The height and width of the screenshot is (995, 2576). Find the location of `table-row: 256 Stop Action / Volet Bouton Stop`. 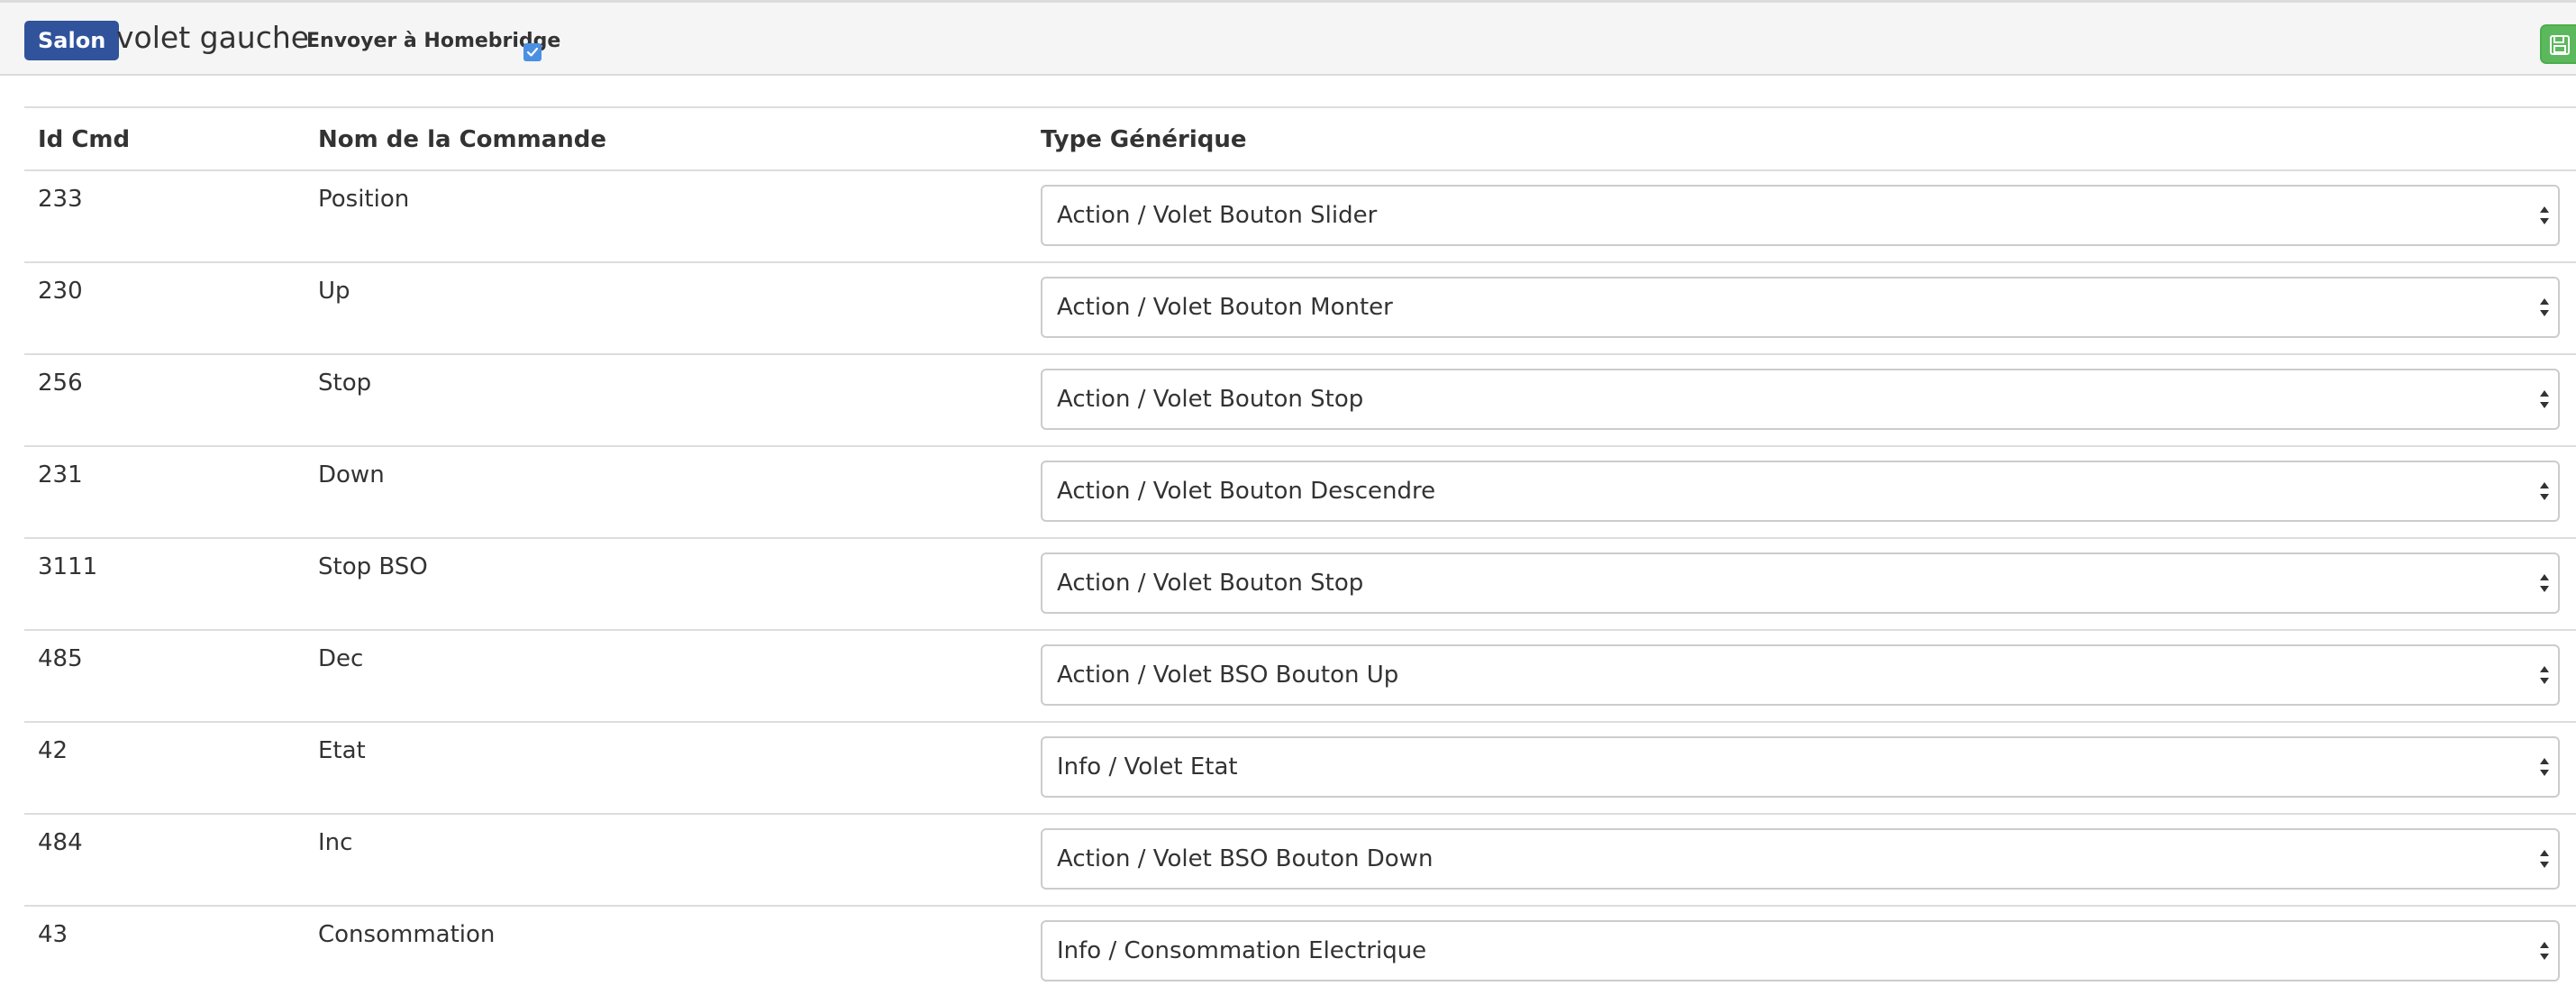

table-row: 256 Stop Action / Volet Bouton Stop is located at coordinates (1300, 401).